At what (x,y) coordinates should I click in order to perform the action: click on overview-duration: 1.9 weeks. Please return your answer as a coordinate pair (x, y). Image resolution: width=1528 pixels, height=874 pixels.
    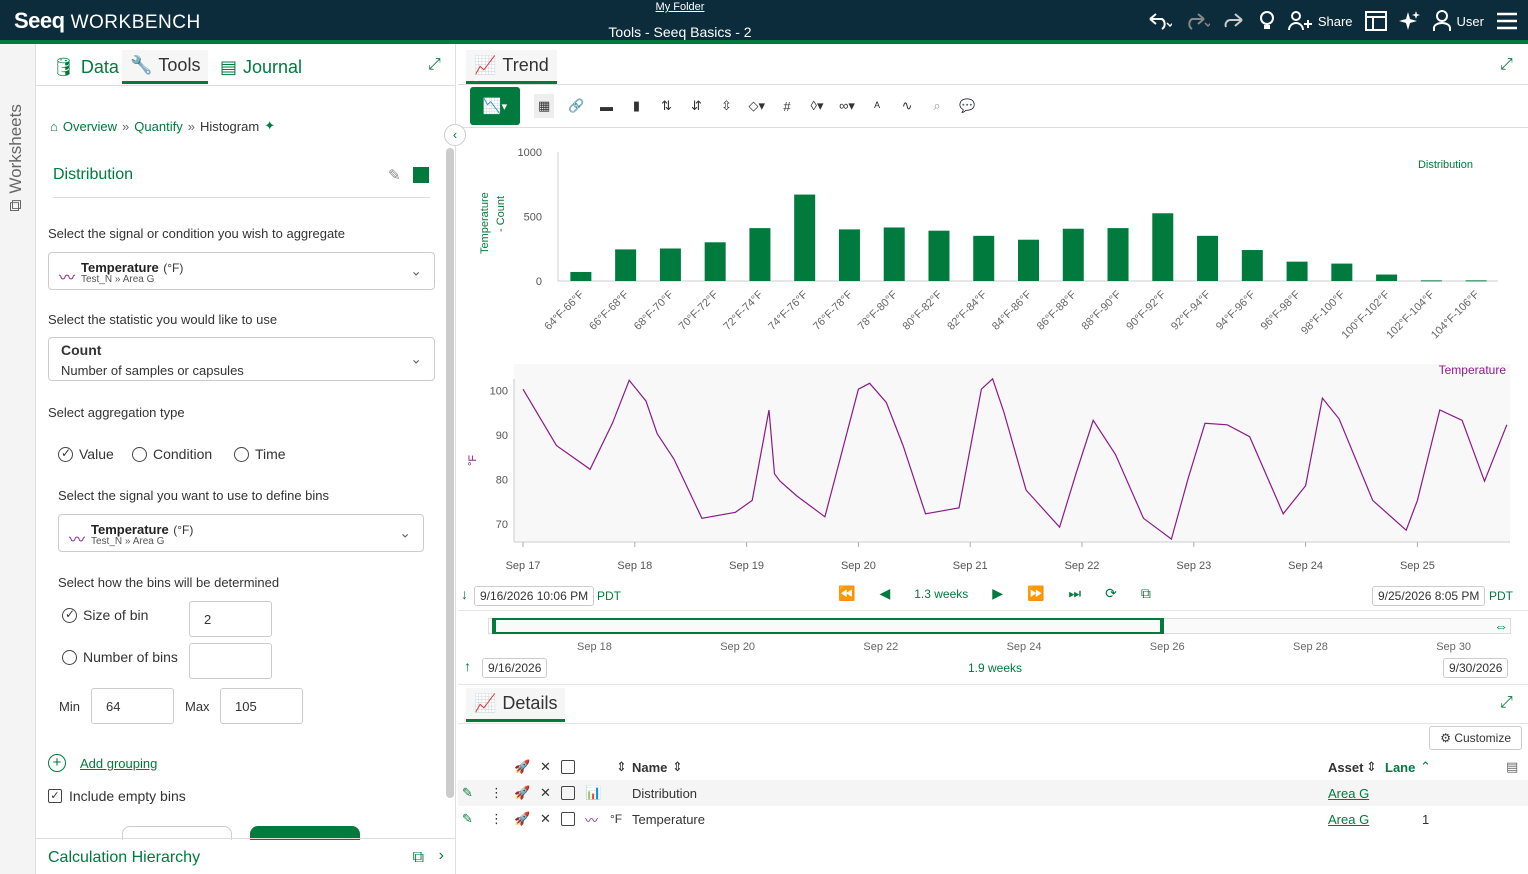
    Looking at the image, I should click on (995, 668).